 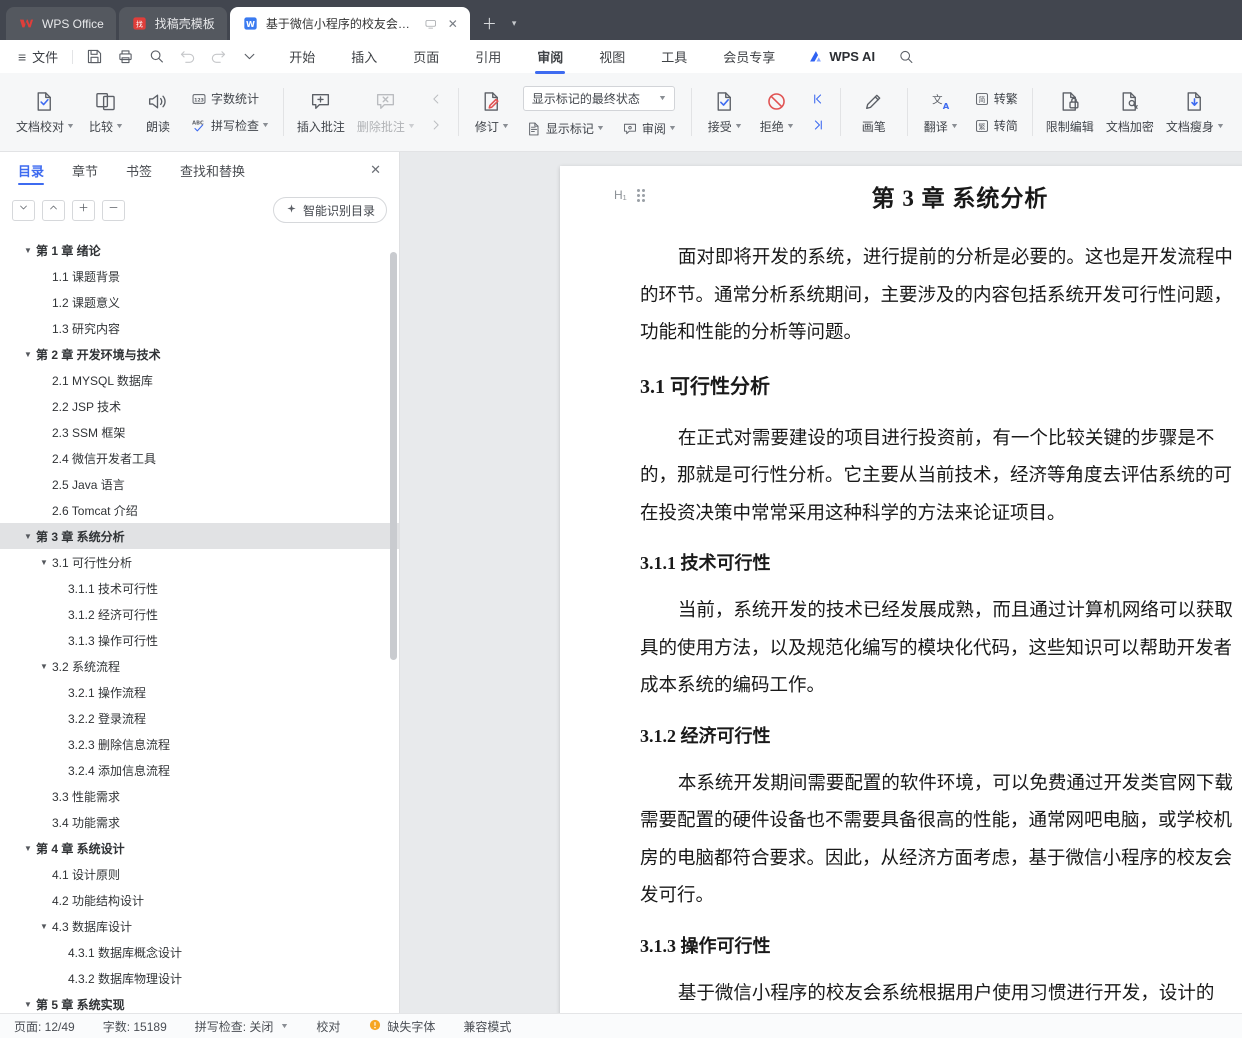 What do you see at coordinates (199, 562) in the screenshot?
I see `toc-item: ▼ 3.1 可行性分析` at bounding box center [199, 562].